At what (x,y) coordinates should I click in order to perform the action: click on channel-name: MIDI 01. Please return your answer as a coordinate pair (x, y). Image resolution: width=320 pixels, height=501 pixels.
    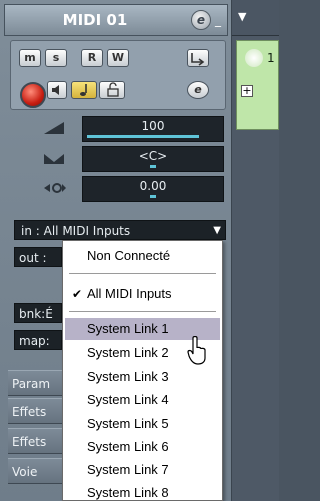
    Looking at the image, I should click on (95, 20).